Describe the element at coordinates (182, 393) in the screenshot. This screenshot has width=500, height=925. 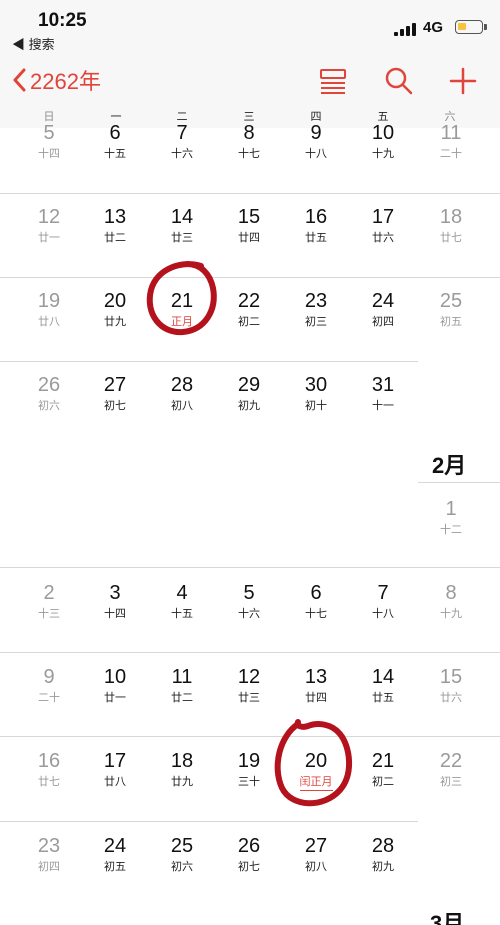
I see `day-cell: 28 初八` at that location.